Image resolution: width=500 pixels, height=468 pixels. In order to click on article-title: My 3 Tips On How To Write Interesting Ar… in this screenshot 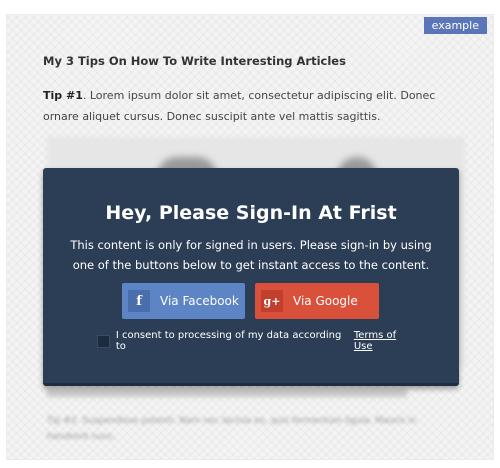, I will do `click(194, 61)`.